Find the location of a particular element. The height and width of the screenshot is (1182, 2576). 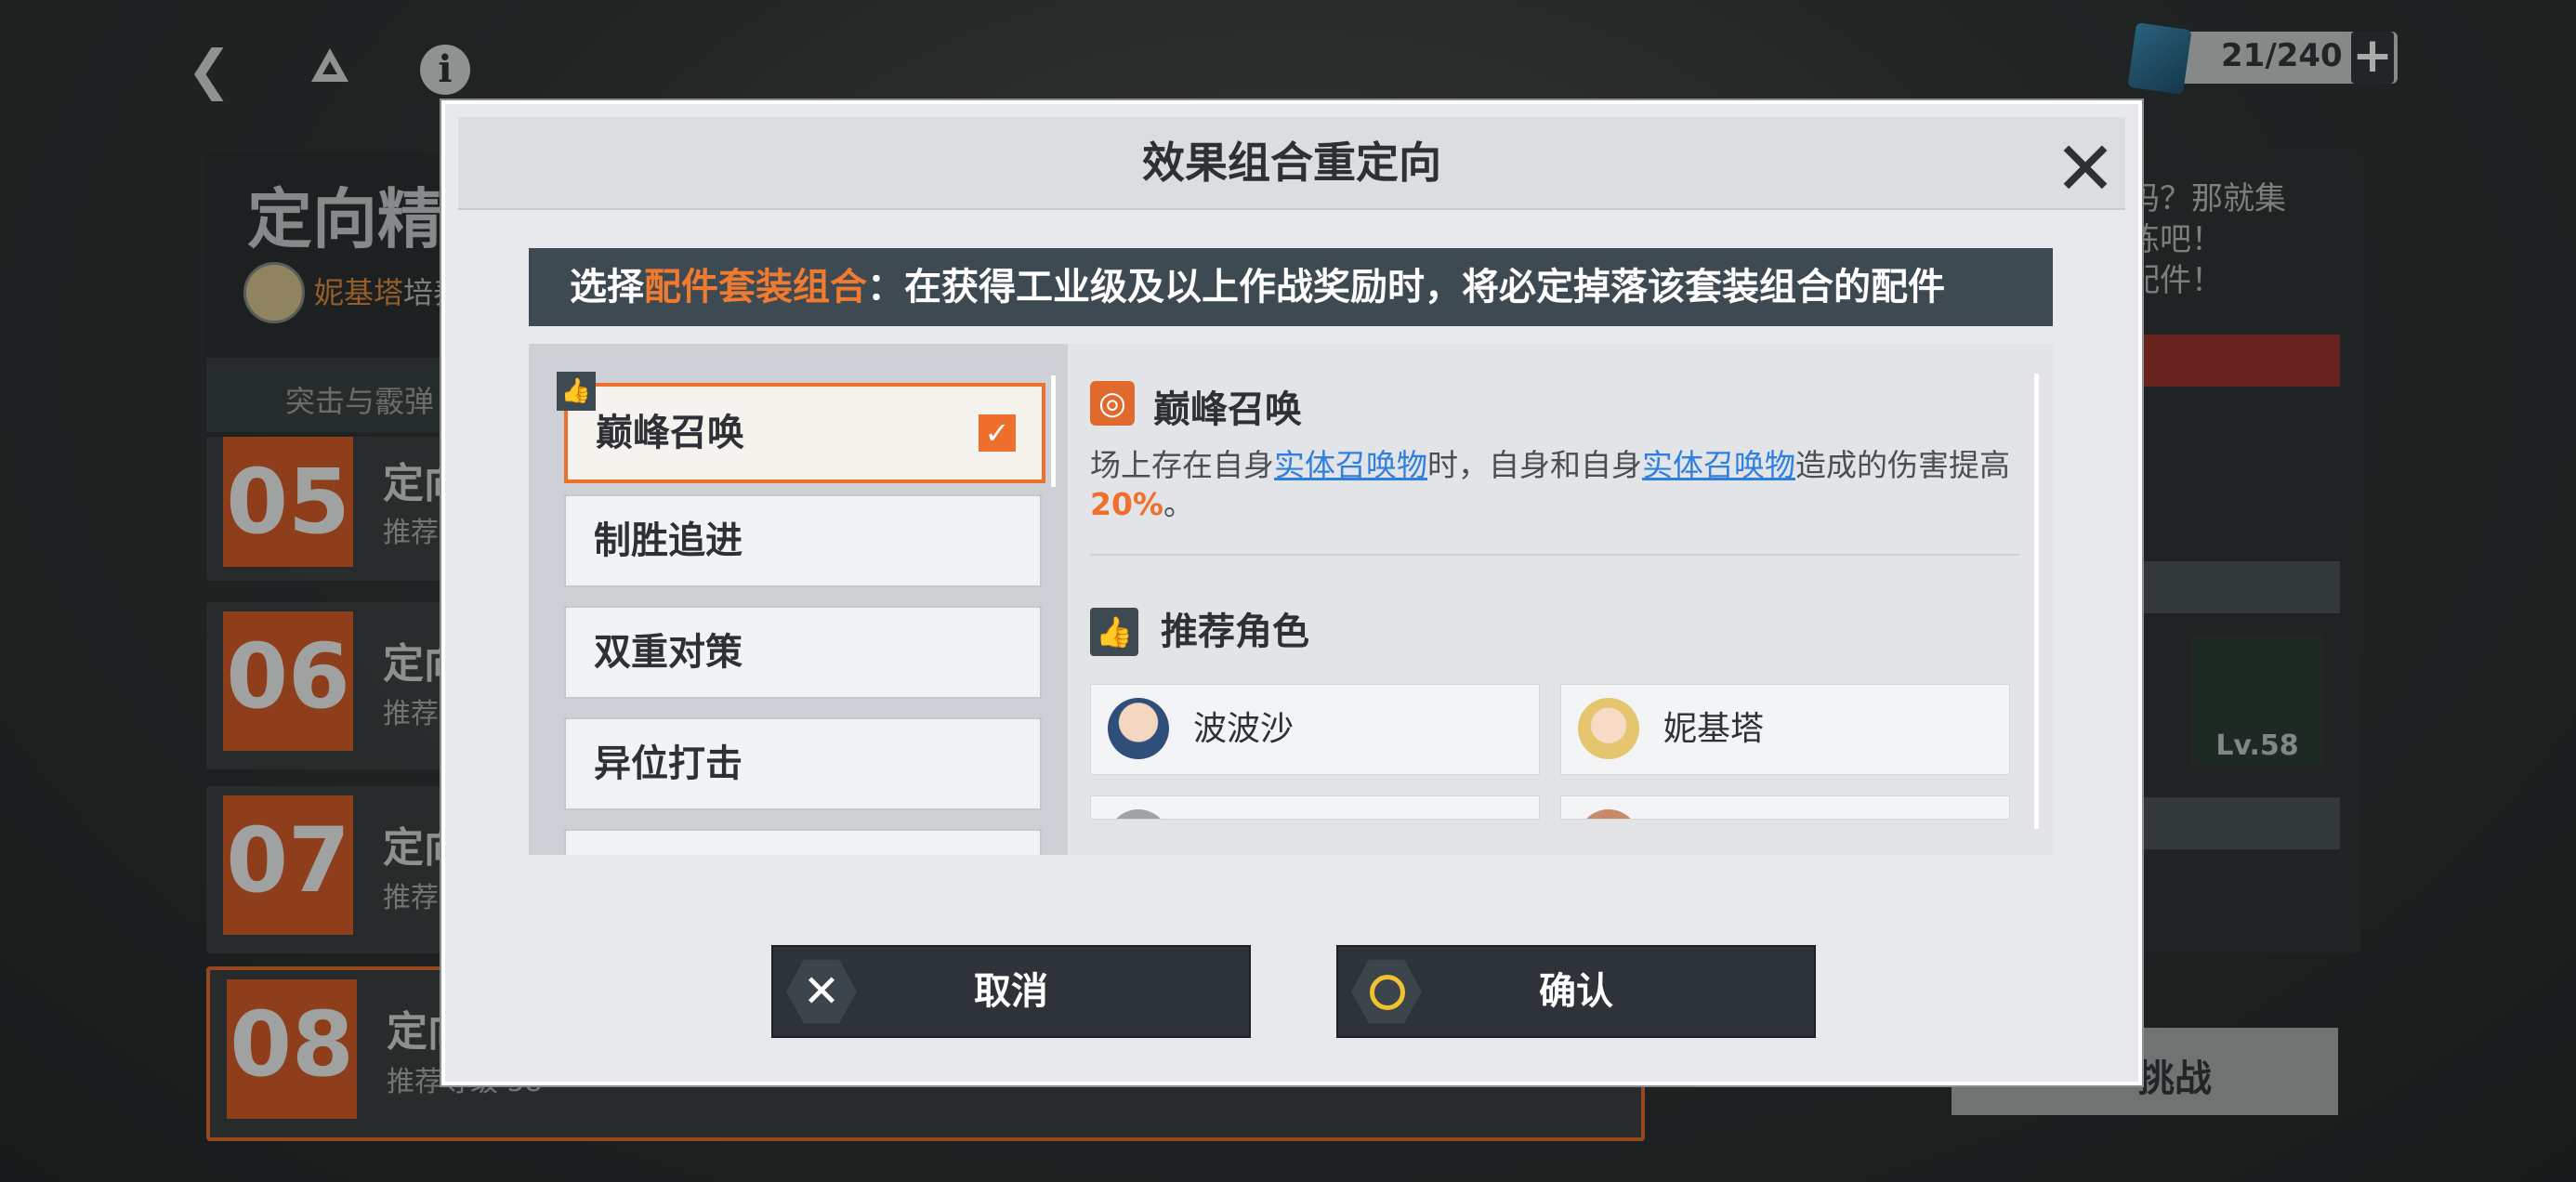

cancel-button: ✕ 取消 is located at coordinates (1011, 991).